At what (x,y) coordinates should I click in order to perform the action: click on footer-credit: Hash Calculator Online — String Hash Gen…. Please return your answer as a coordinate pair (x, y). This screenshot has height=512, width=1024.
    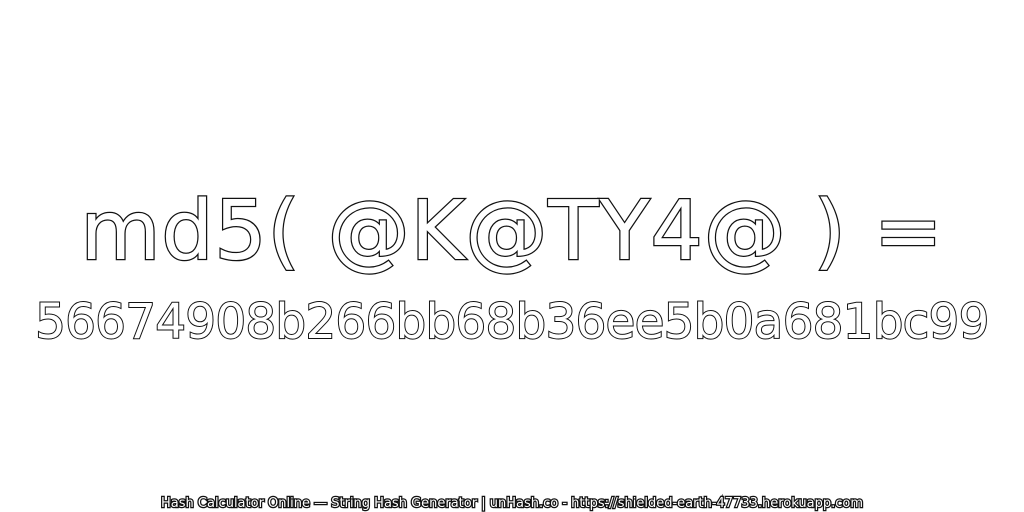
    Looking at the image, I should click on (512, 503).